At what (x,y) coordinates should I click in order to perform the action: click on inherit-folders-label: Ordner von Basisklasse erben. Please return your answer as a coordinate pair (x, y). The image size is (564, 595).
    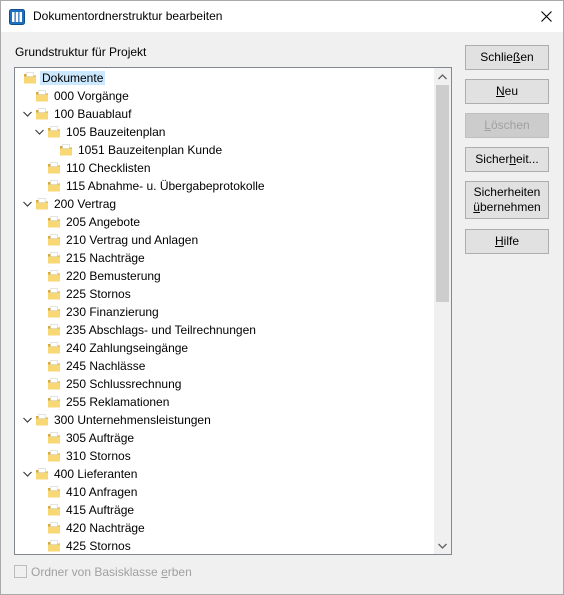
    Looking at the image, I should click on (111, 572).